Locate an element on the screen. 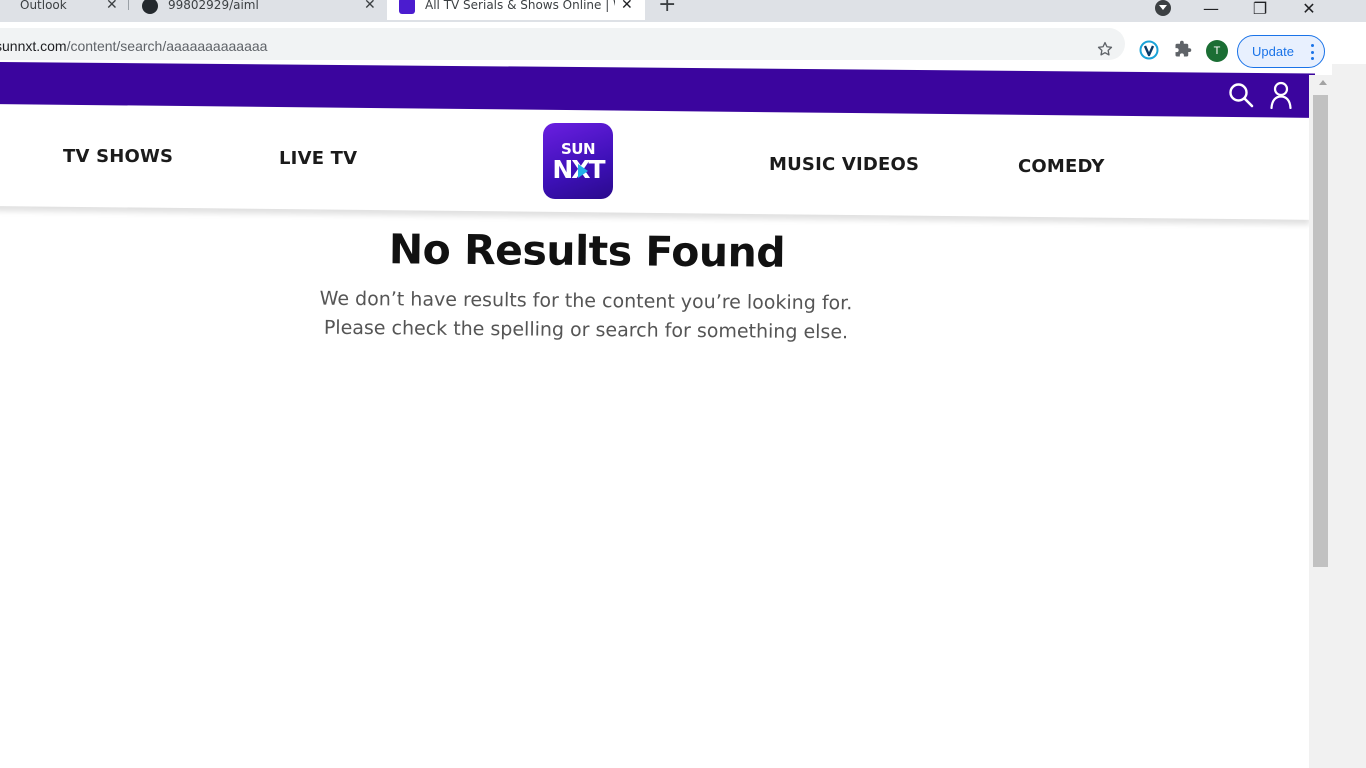 Image resolution: width=1366 pixels, height=768 pixels. nav-tv-shows: TV SHOWS is located at coordinates (118, 156).